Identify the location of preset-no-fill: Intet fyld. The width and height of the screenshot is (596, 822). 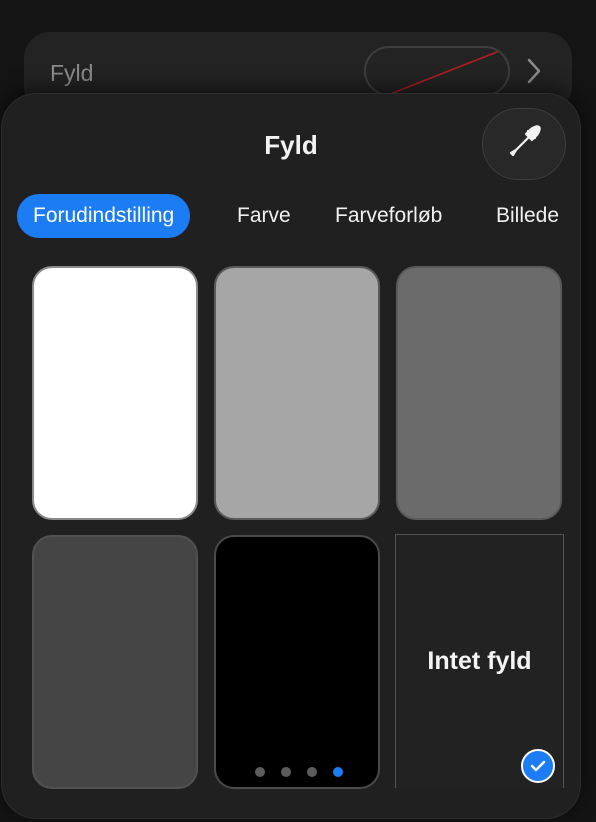
(479, 661).